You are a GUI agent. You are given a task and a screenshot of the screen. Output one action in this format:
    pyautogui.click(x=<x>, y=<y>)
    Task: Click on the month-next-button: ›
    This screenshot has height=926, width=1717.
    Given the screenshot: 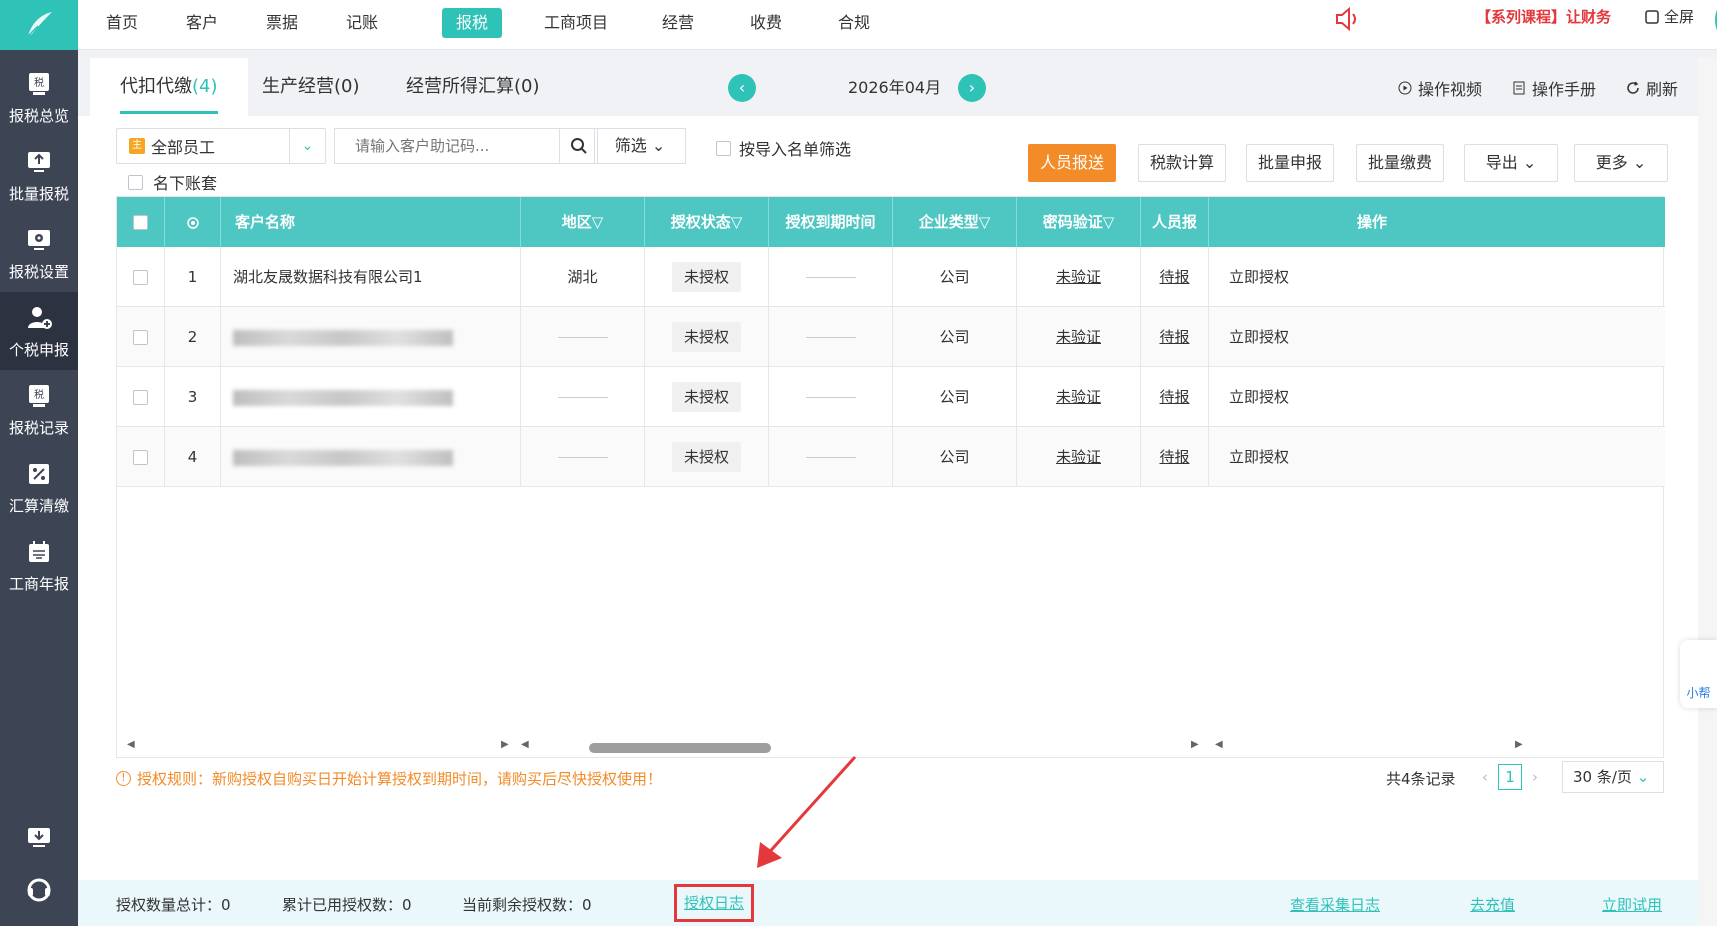 What is the action you would take?
    pyautogui.click(x=972, y=88)
    